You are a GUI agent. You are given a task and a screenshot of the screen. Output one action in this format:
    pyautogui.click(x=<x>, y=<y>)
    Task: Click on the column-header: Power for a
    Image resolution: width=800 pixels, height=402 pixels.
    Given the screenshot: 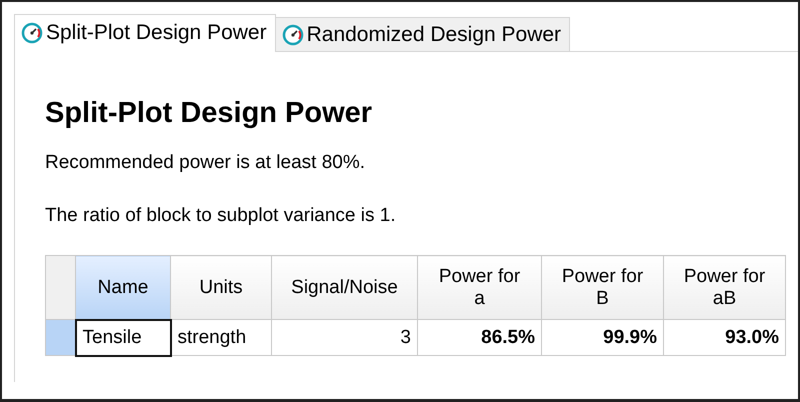 What is the action you would take?
    pyautogui.click(x=480, y=288)
    